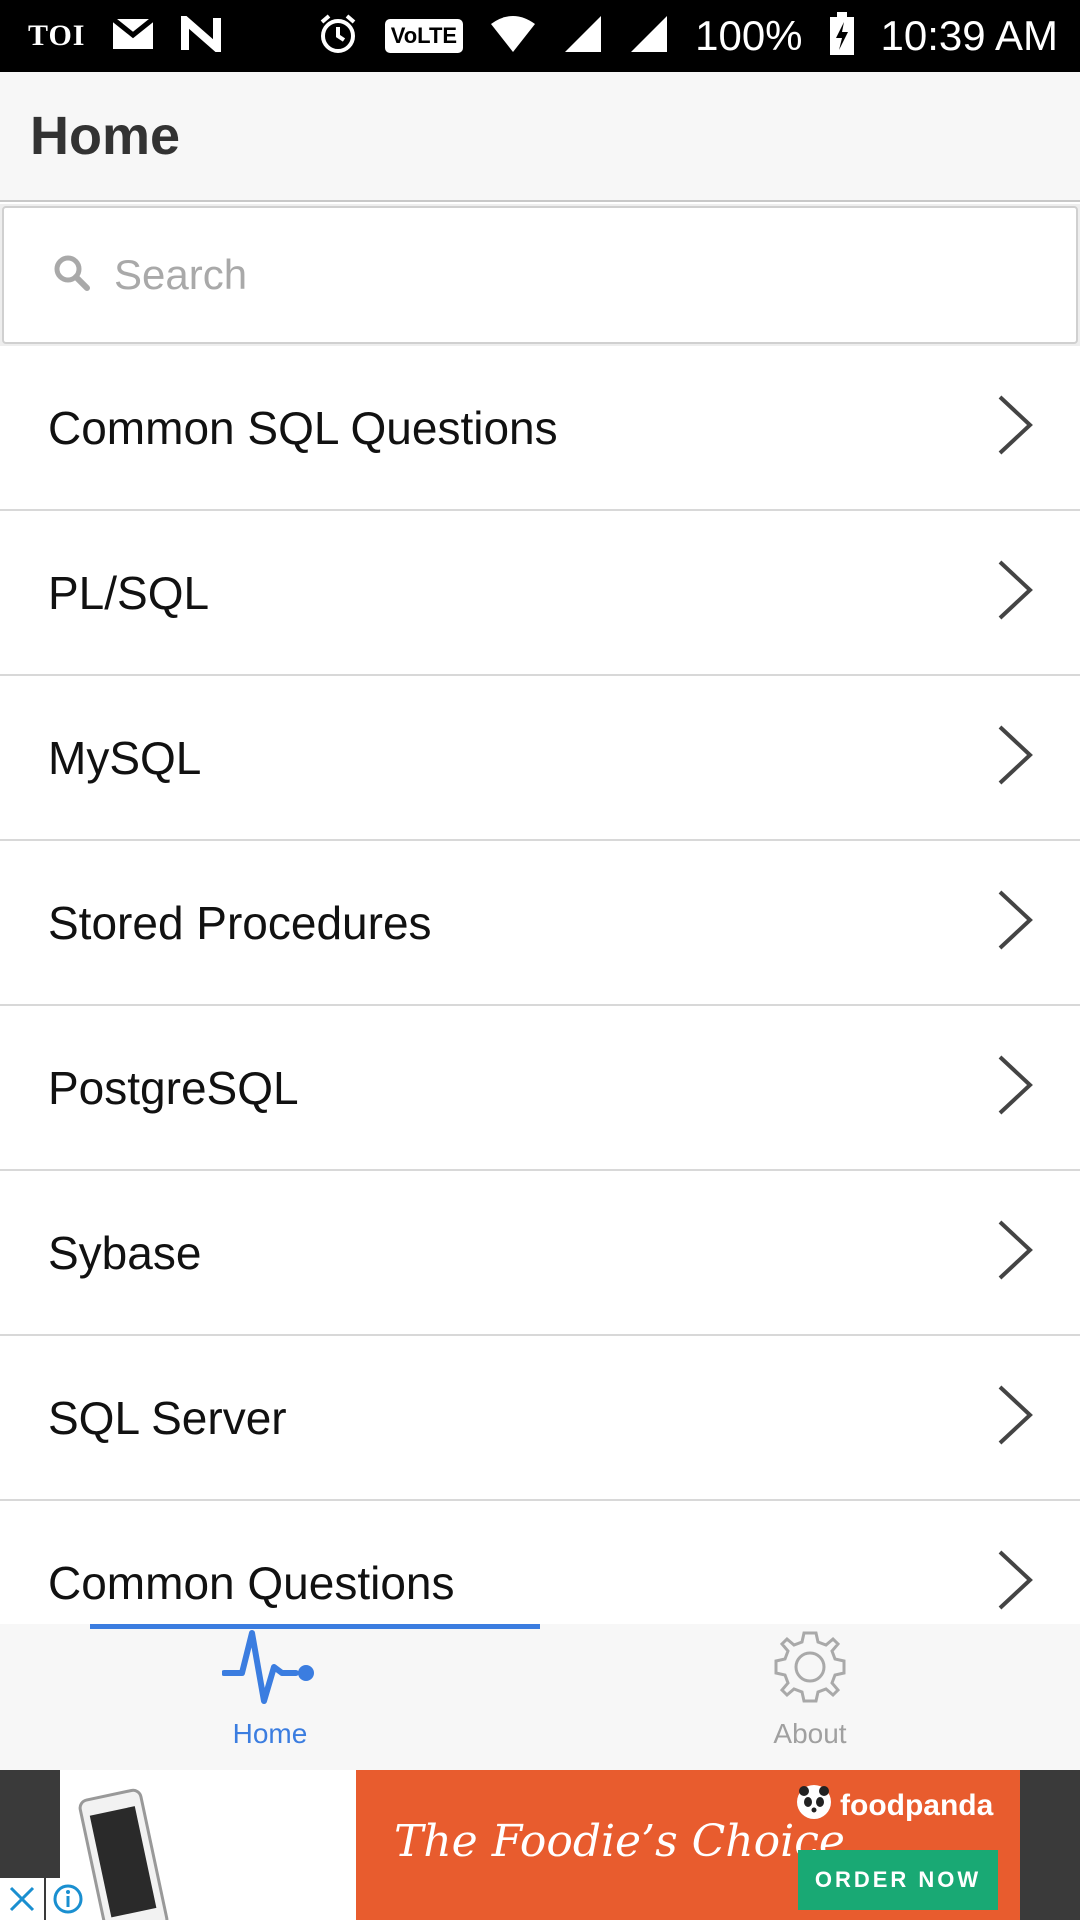 Image resolution: width=1080 pixels, height=1920 pixels. What do you see at coordinates (201, 33) in the screenshot?
I see `n-app-icon` at bounding box center [201, 33].